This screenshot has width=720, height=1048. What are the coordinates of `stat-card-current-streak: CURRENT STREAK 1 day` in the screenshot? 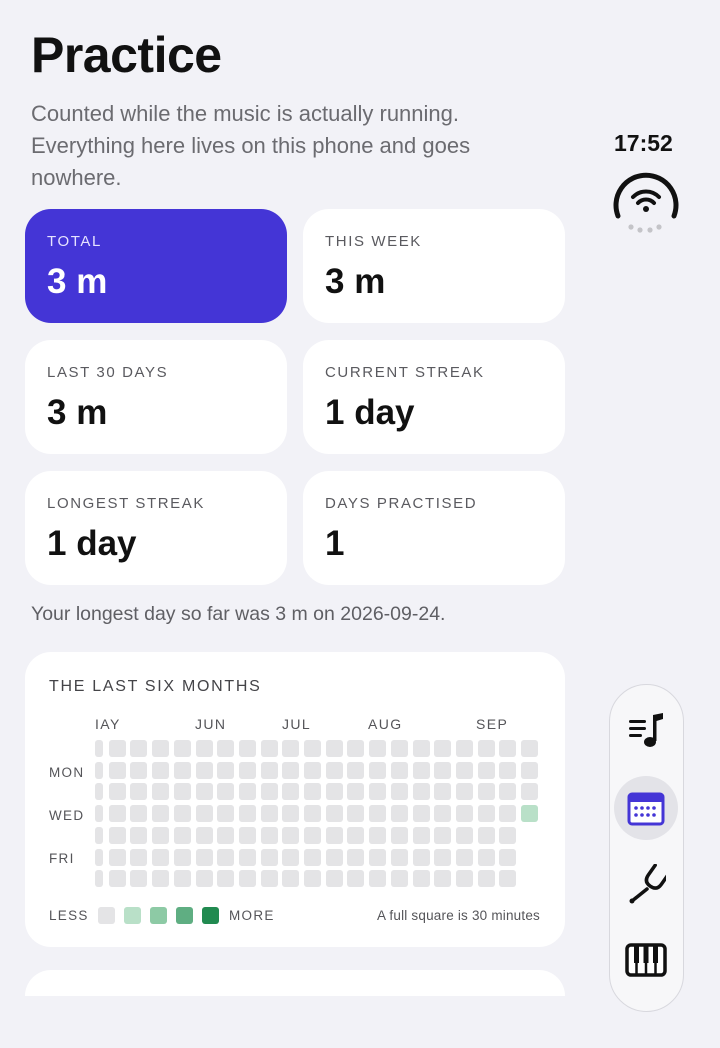 It's located at (434, 397).